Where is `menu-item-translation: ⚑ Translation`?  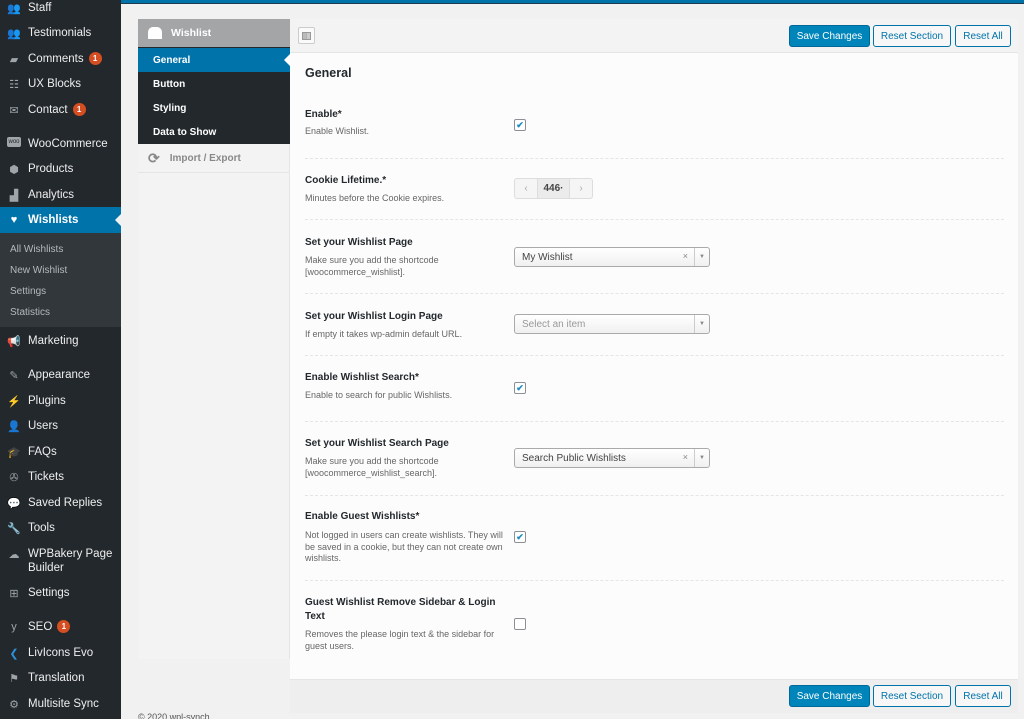
menu-item-translation: ⚑ Translation is located at coordinates (60, 678).